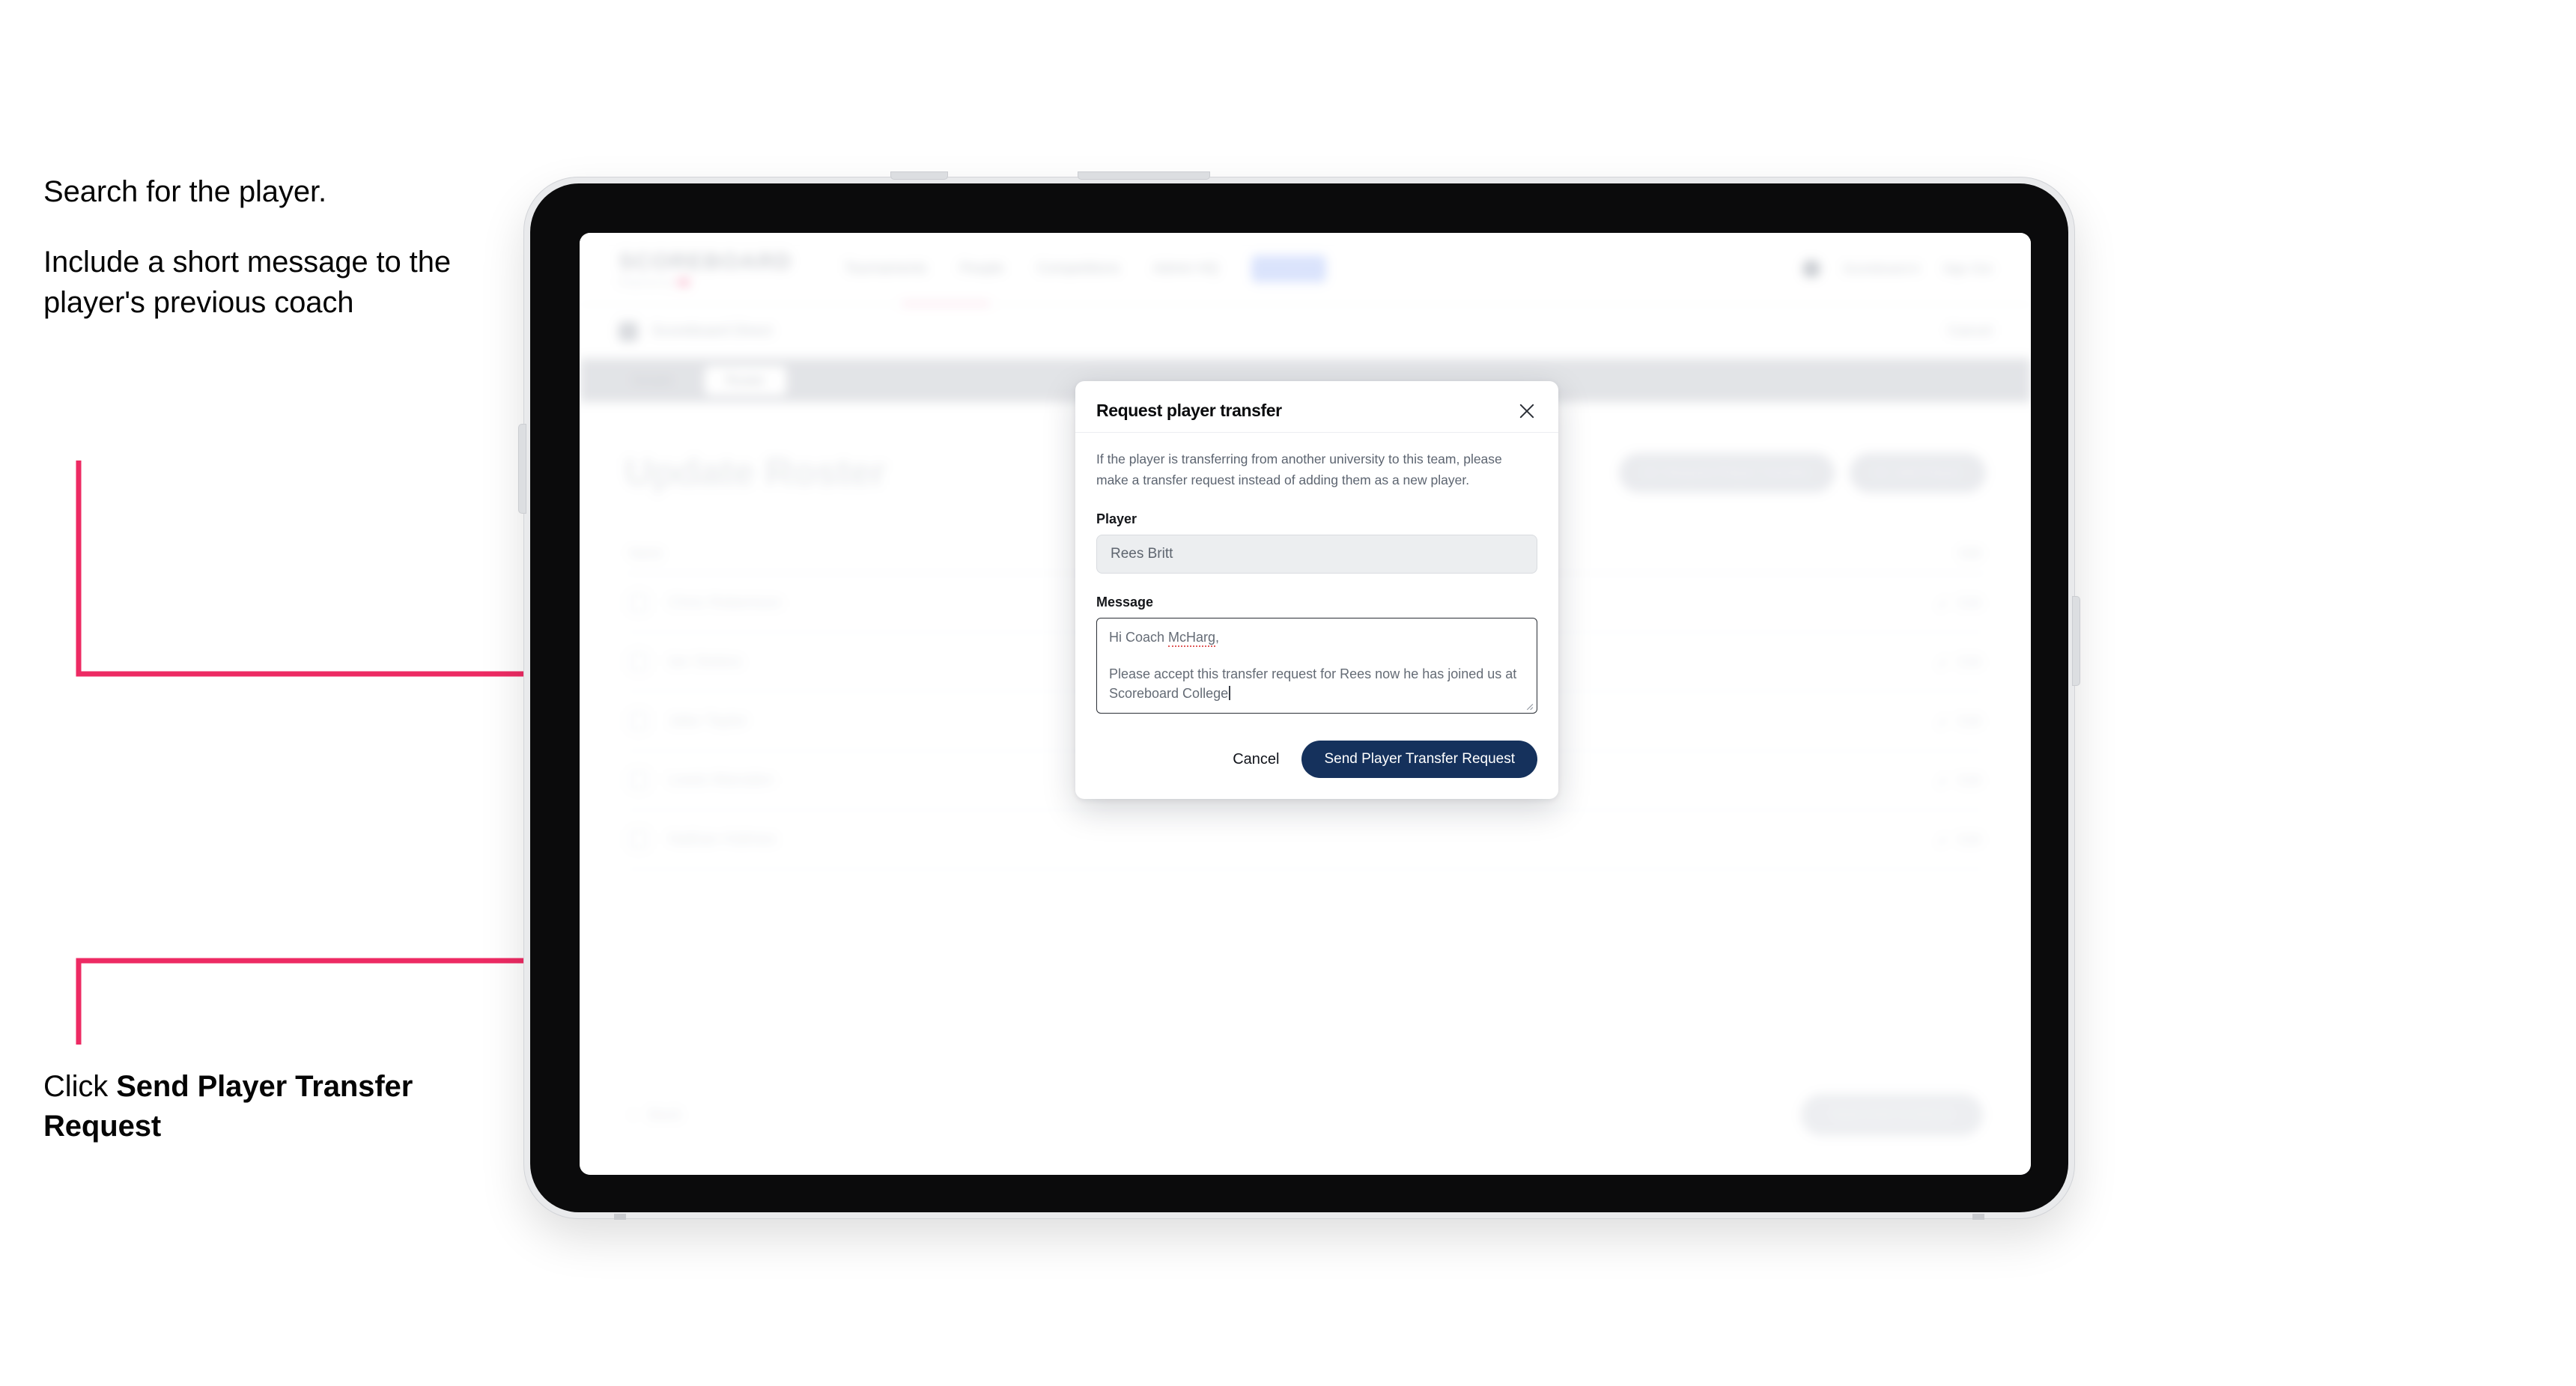 The width and height of the screenshot is (2576, 1386). What do you see at coordinates (1192, 639) in the screenshot?
I see `message-misspelled-word: McHarg` at bounding box center [1192, 639].